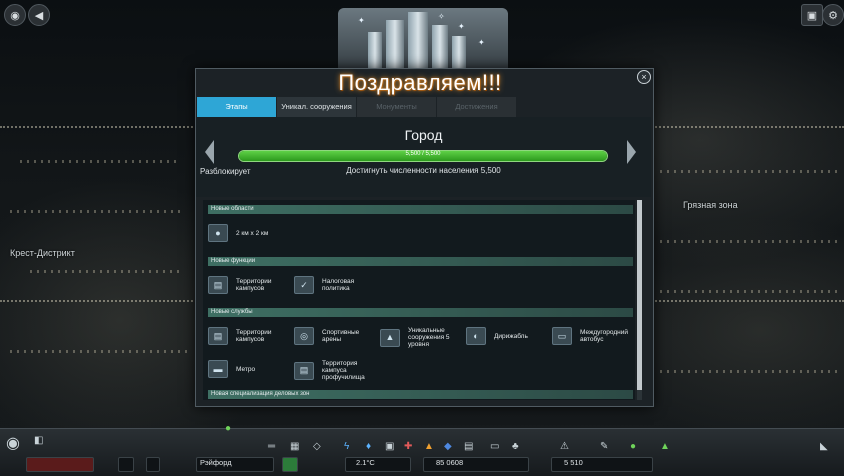  I want to click on play-button, so click(153, 464).